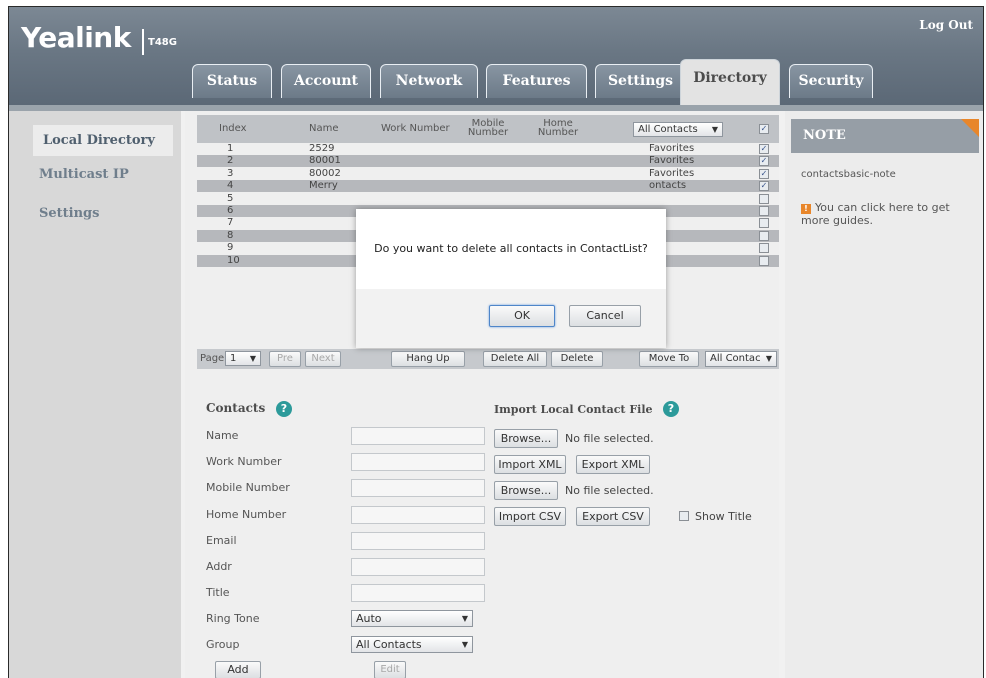 This screenshot has height=678, width=986. Describe the element at coordinates (605, 316) in the screenshot. I see `cancel-button: Cancel` at that location.